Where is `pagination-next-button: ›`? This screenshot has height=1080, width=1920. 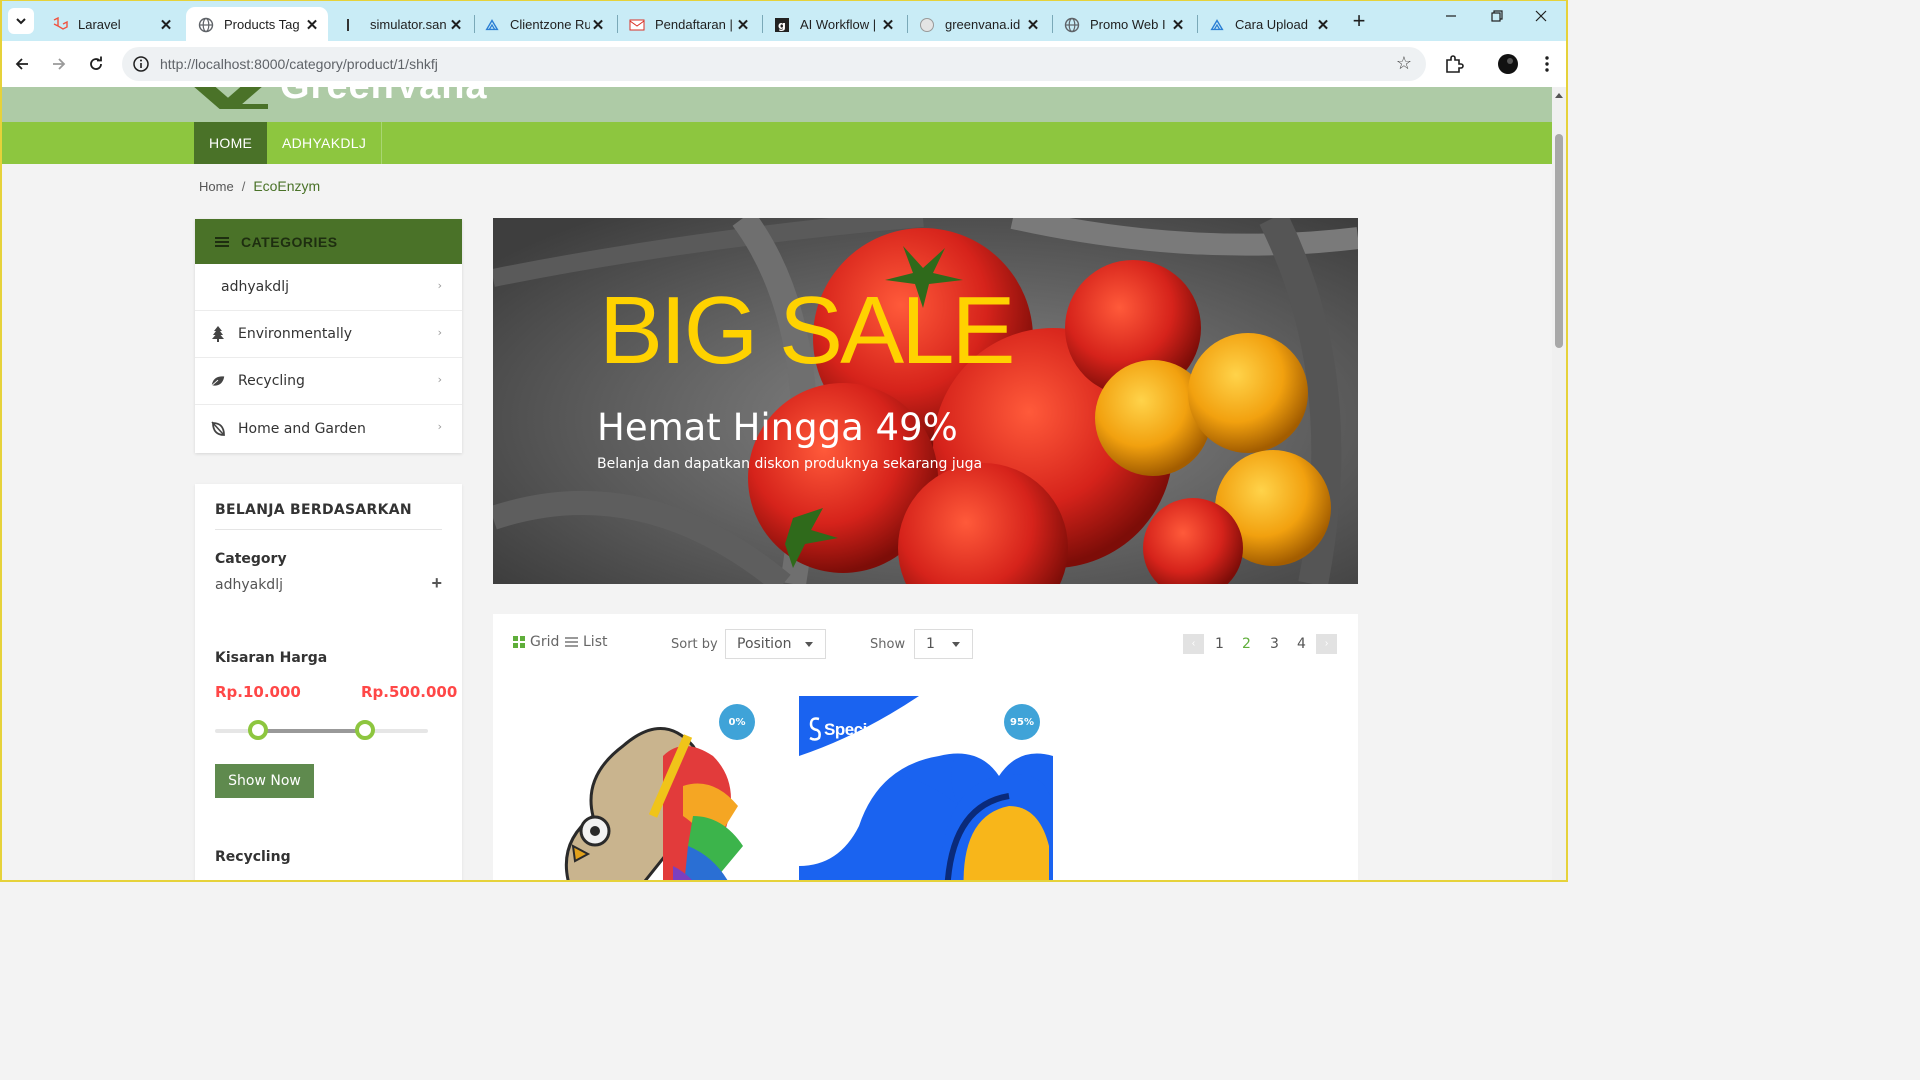
pagination-next-button: › is located at coordinates (1326, 644).